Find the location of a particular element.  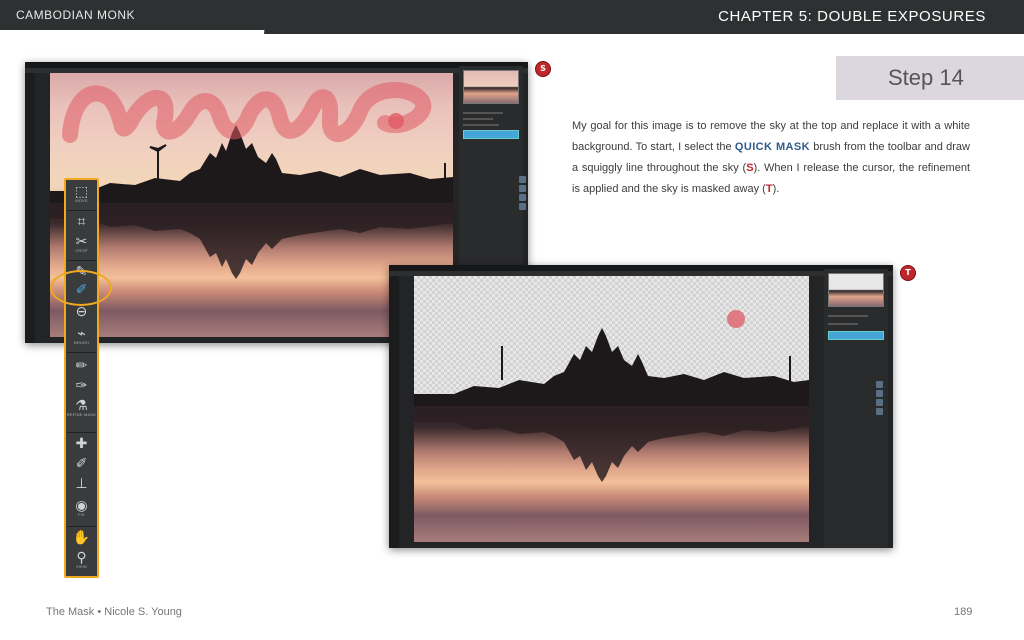

ref-t: T is located at coordinates (769, 189).